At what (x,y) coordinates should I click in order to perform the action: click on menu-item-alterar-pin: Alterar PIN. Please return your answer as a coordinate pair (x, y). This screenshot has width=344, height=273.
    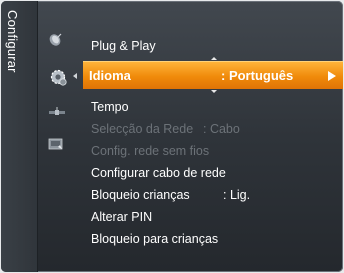
    Looking at the image, I should click on (211, 217).